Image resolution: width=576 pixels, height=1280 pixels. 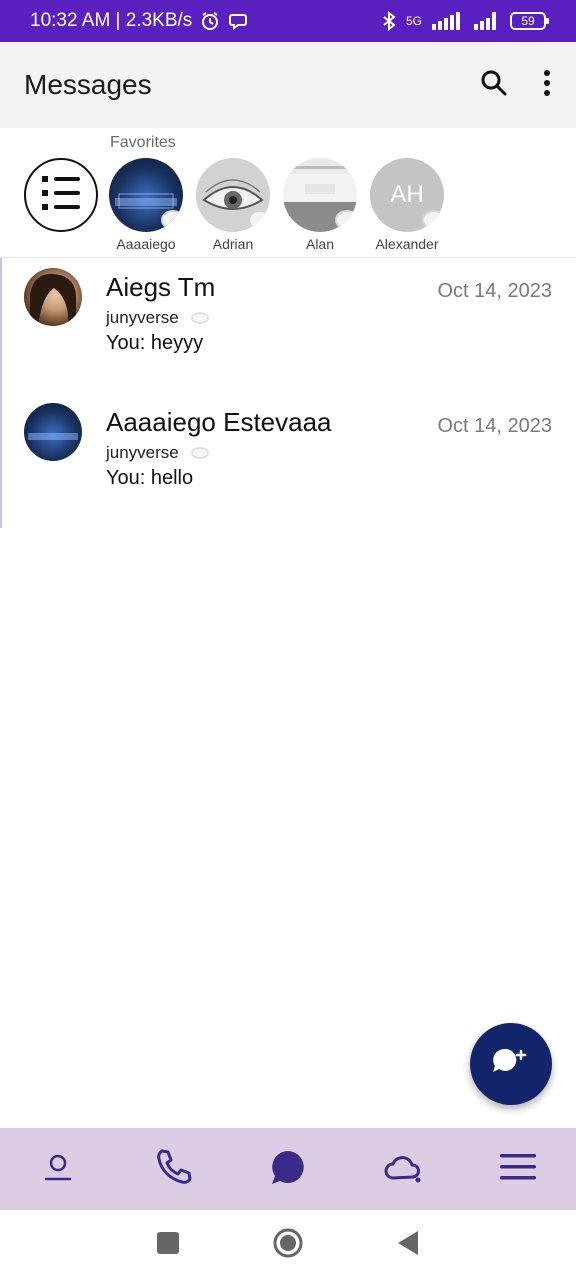 What do you see at coordinates (408, 1245) in the screenshot?
I see `back-icon` at bounding box center [408, 1245].